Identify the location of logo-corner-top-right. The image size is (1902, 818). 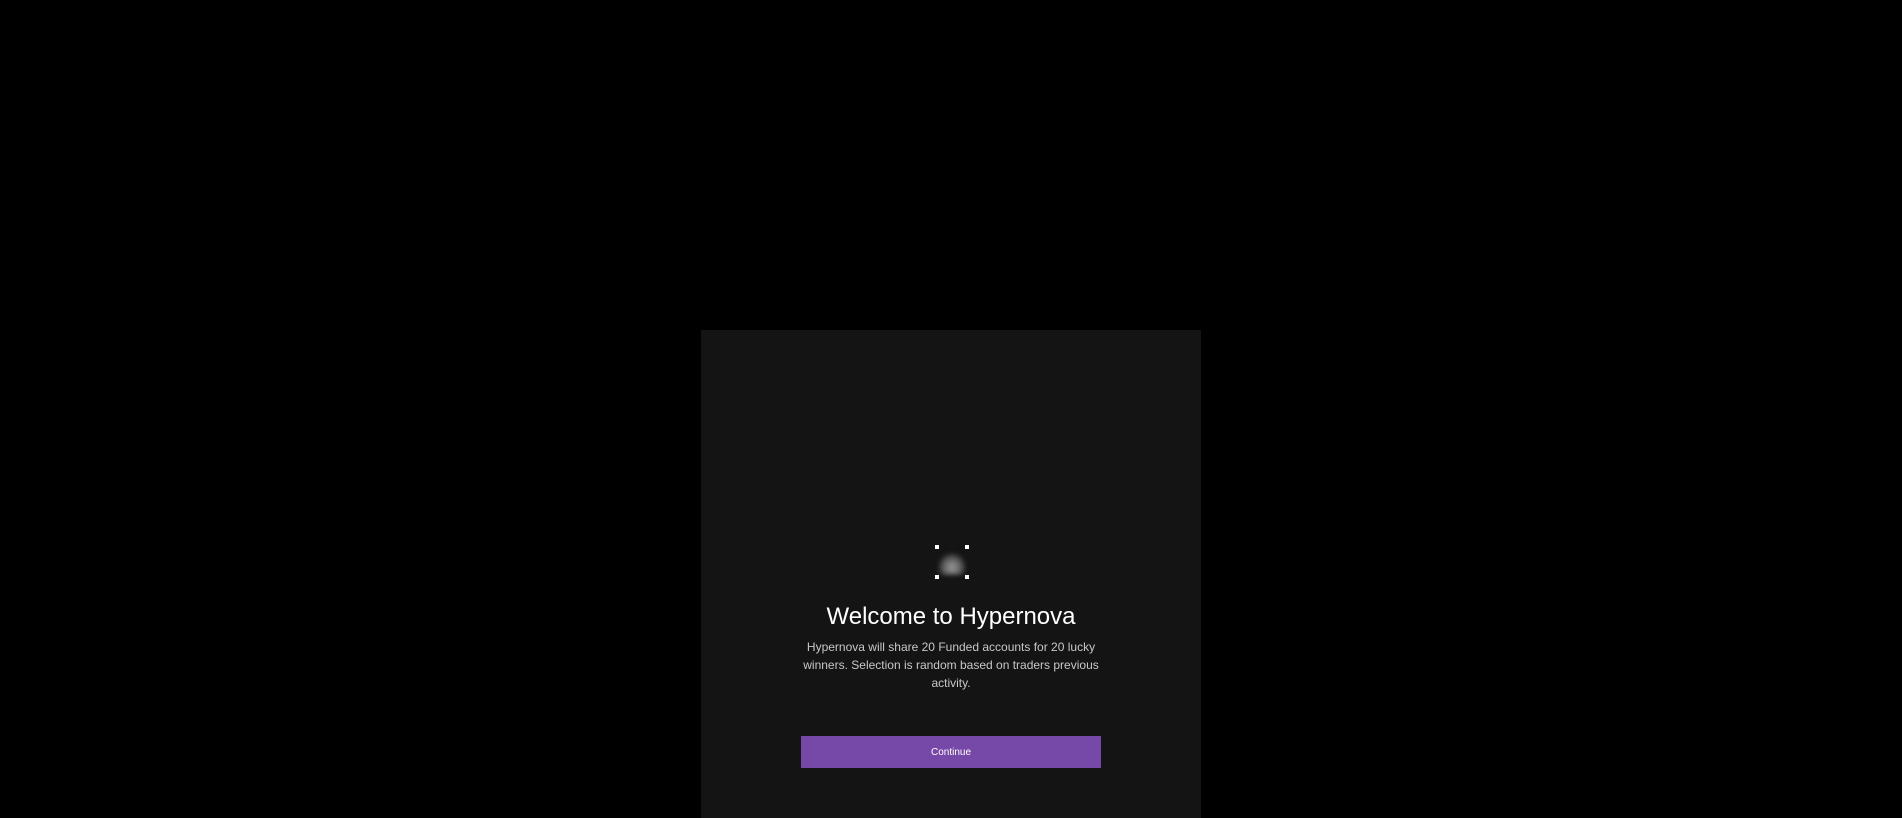
(967, 547).